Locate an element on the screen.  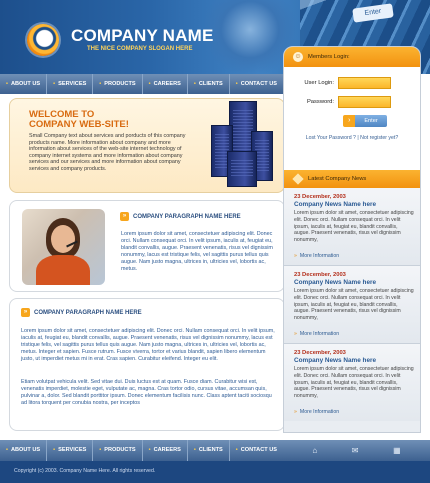
nav-products: PRODUCTS is located at coordinates (118, 84).